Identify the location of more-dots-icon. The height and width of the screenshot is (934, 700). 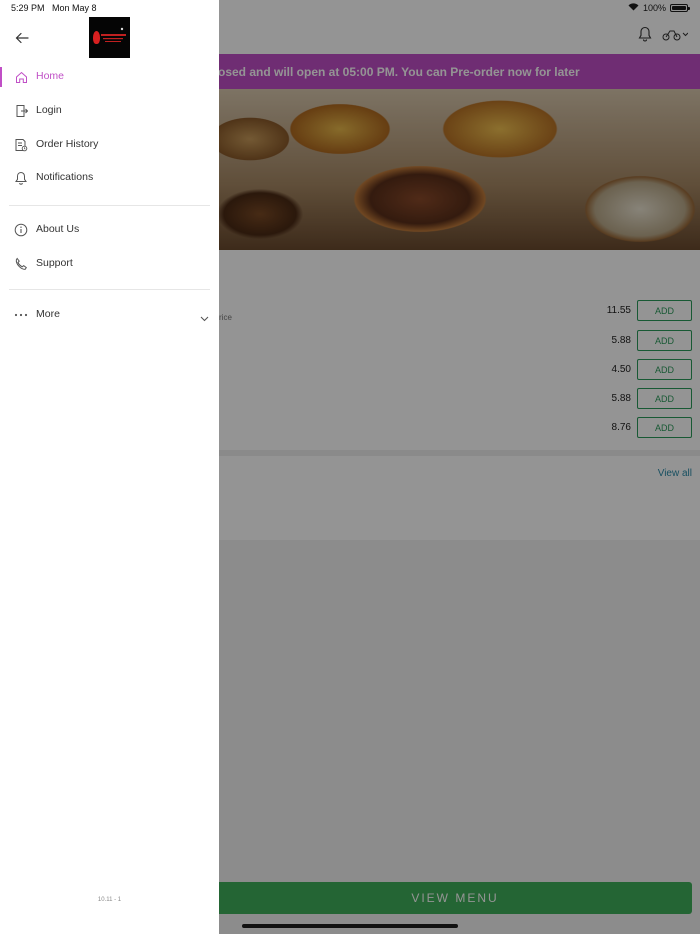
(21, 315).